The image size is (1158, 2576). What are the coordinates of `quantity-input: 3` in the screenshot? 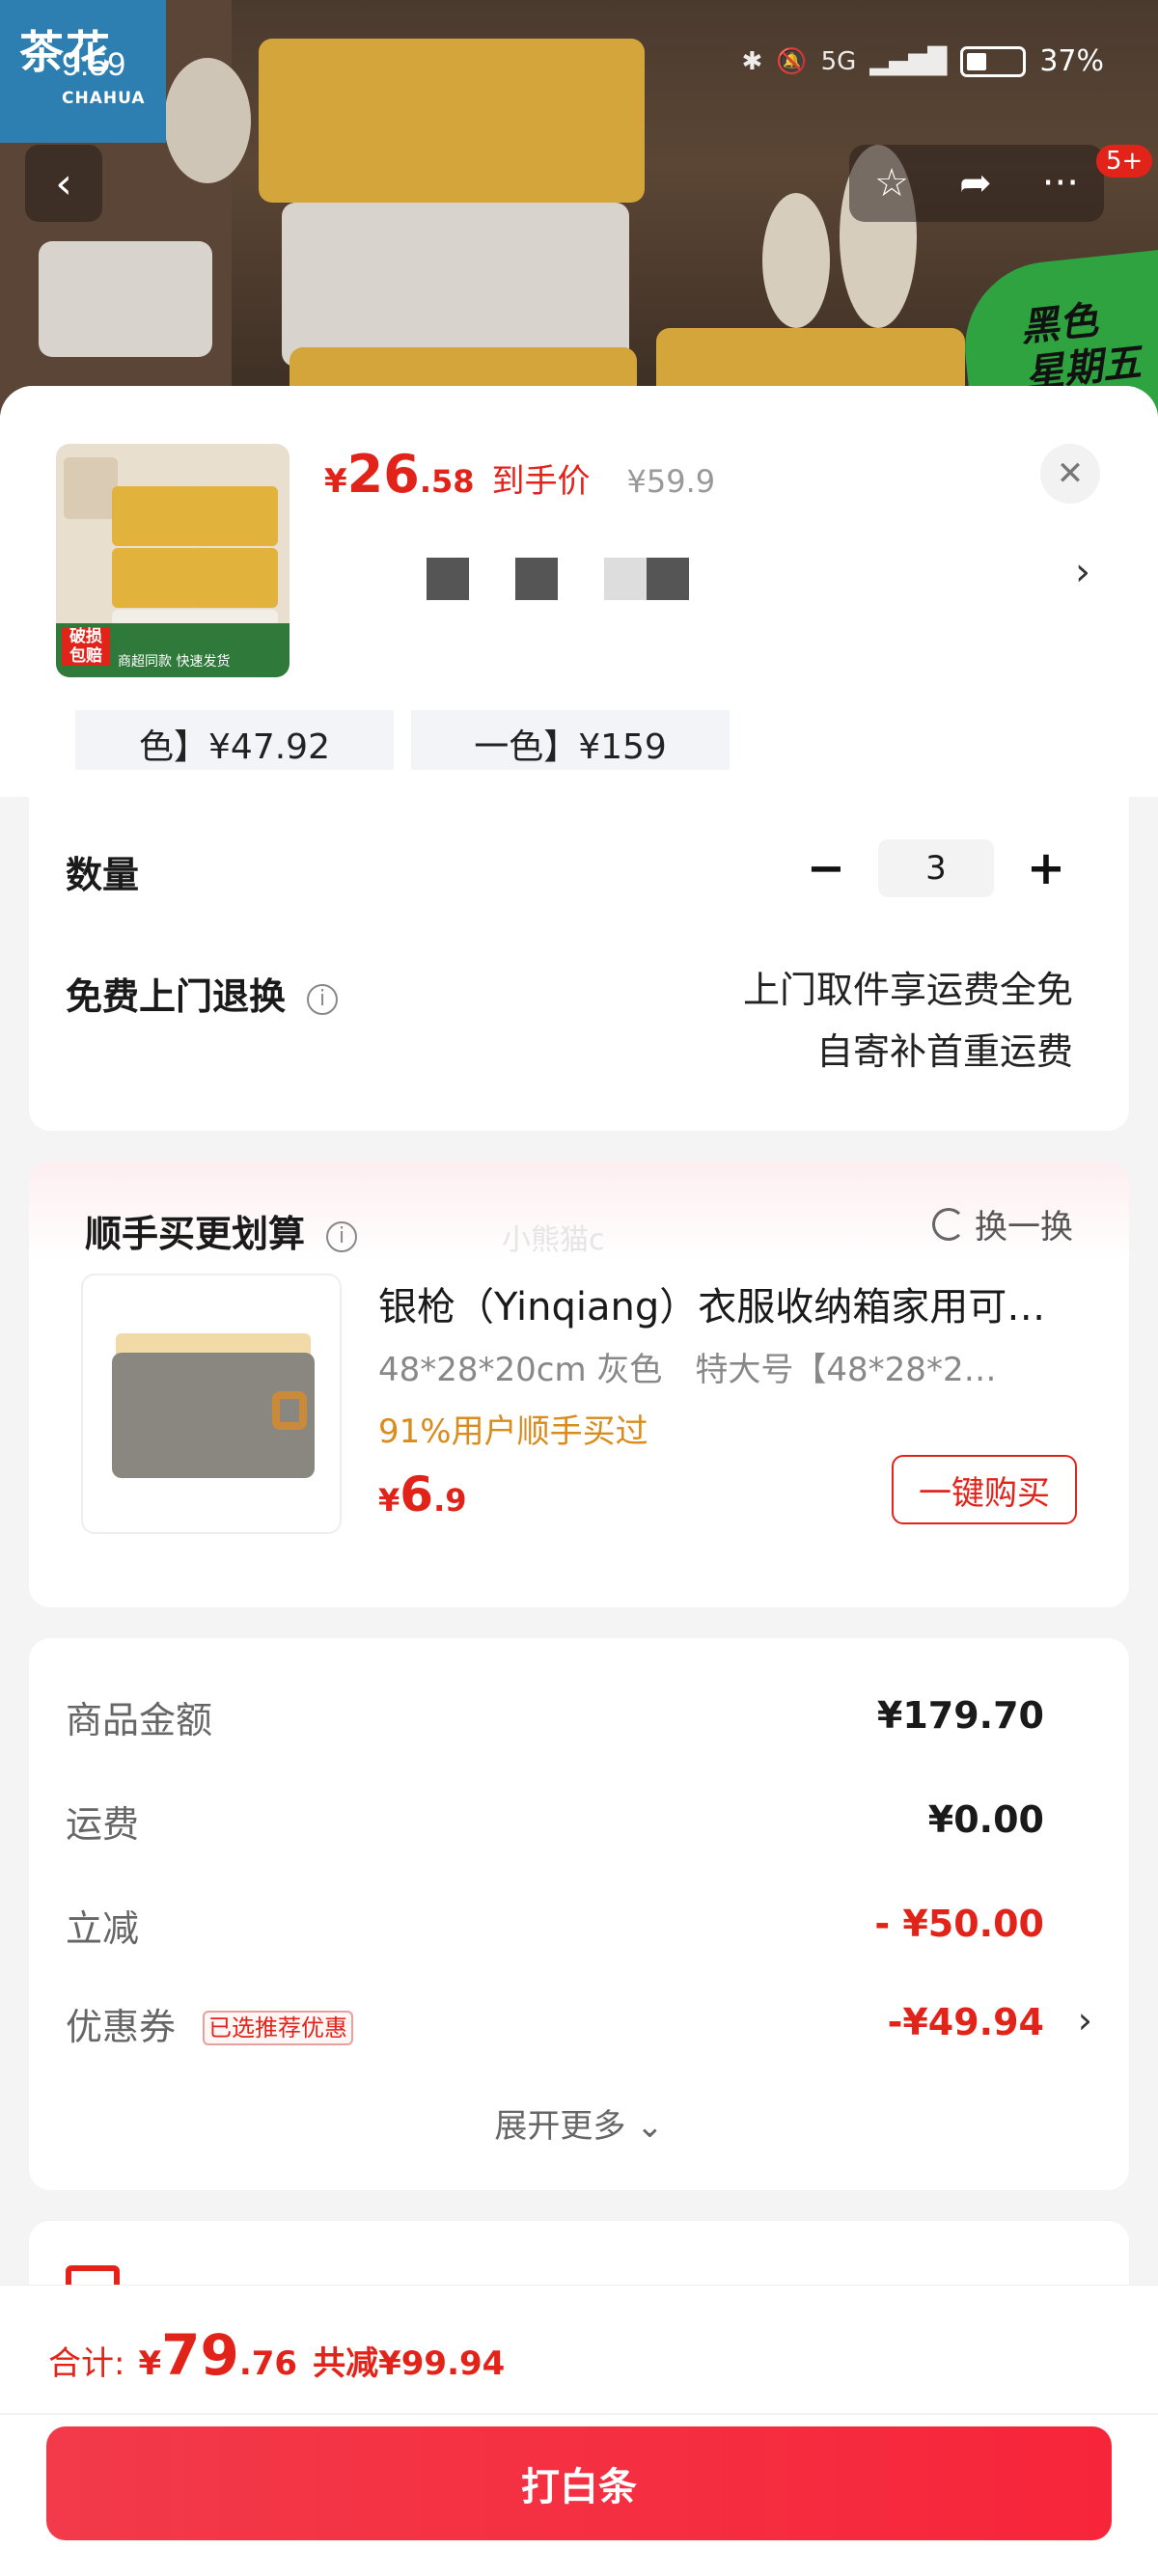 It's located at (936, 868).